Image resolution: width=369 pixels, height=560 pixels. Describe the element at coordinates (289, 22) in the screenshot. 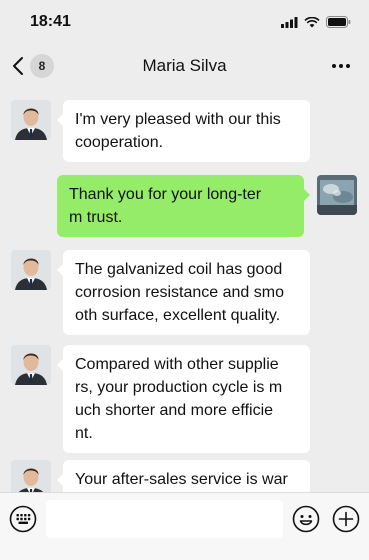

I see `cellular-signal-icon` at that location.